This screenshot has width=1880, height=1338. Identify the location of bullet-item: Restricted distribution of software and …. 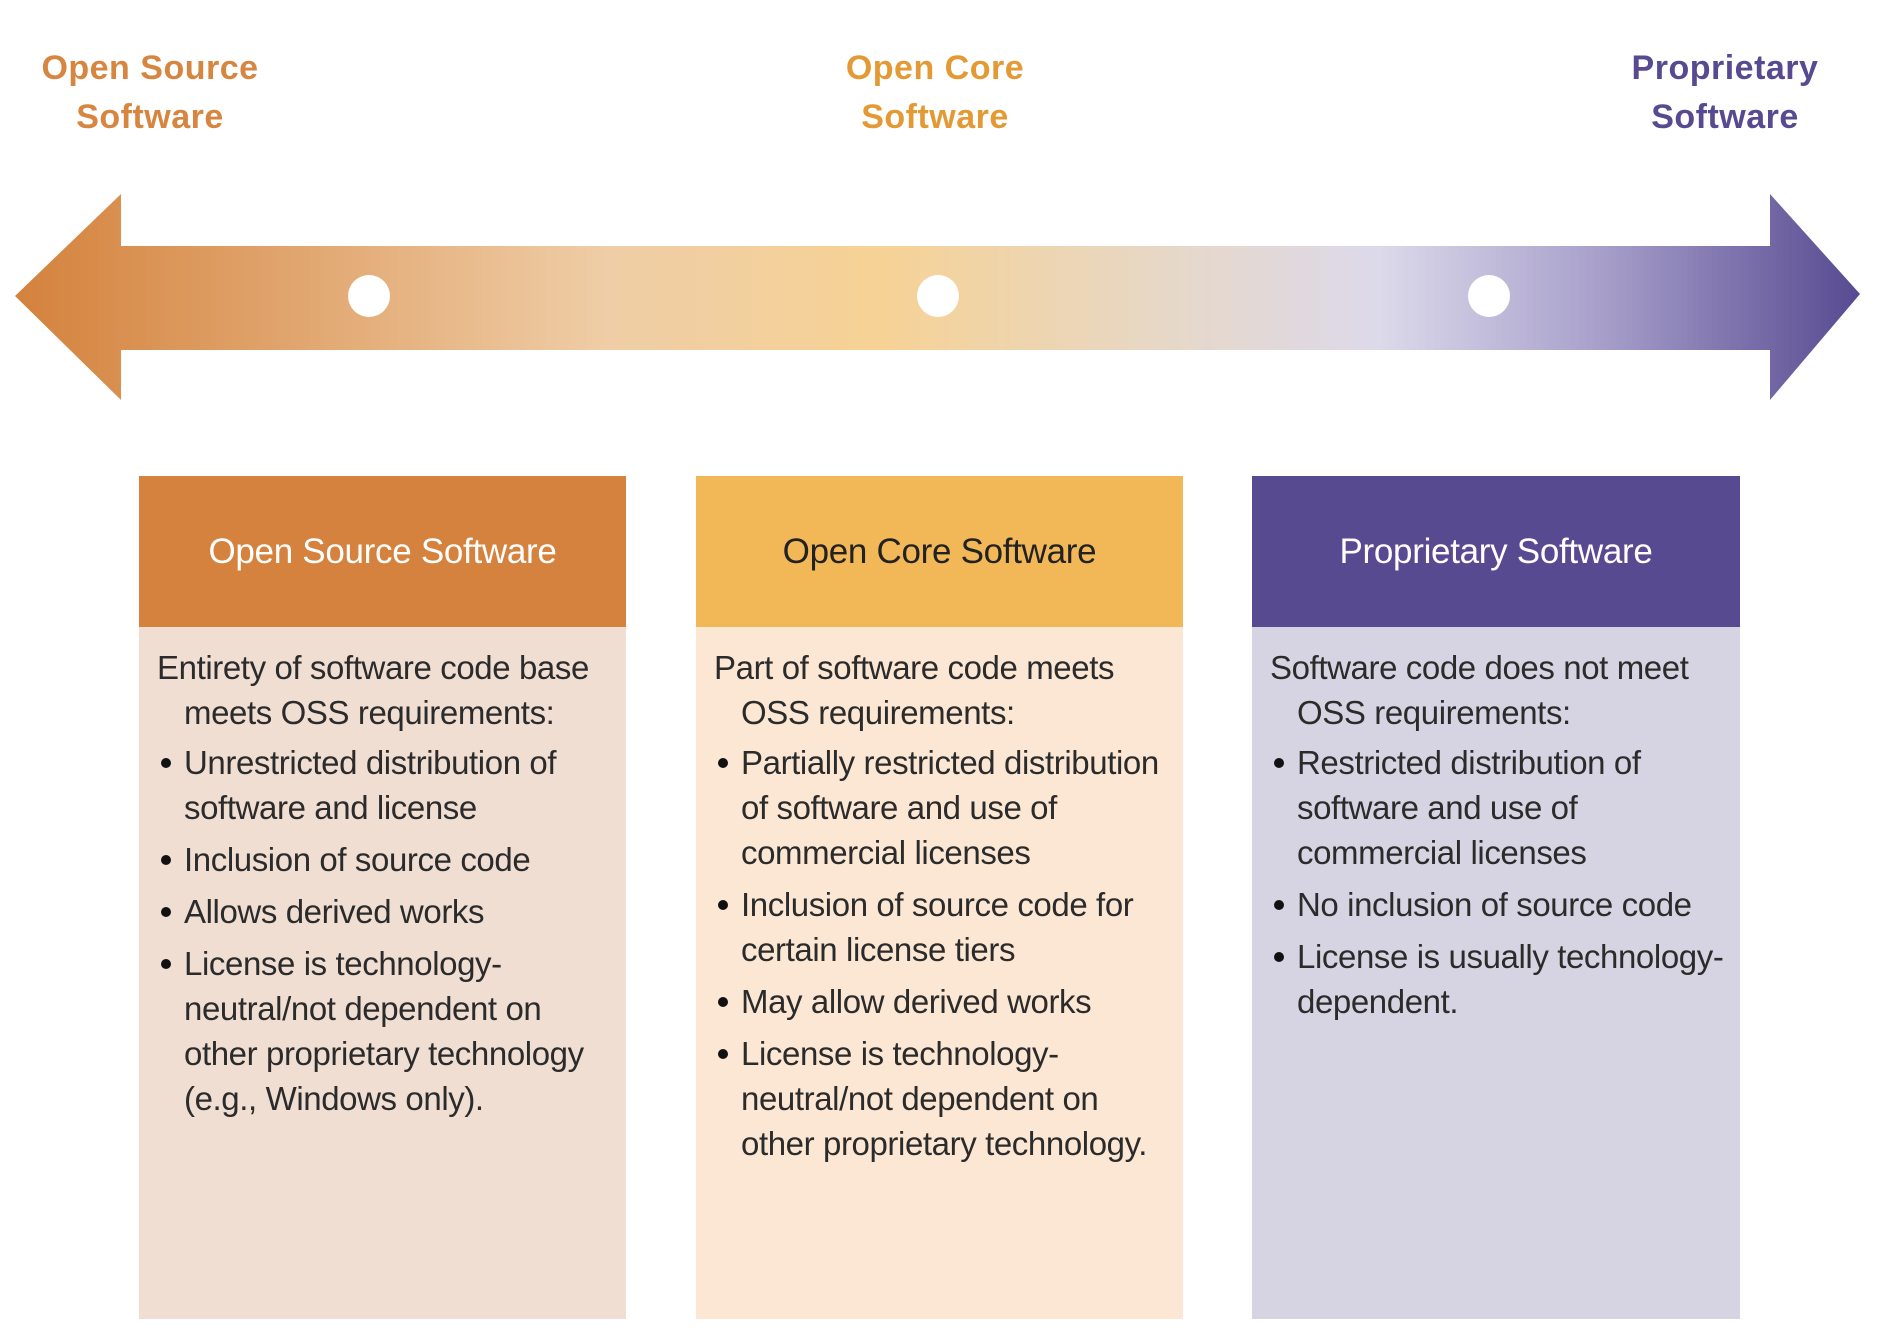
(1498, 807).